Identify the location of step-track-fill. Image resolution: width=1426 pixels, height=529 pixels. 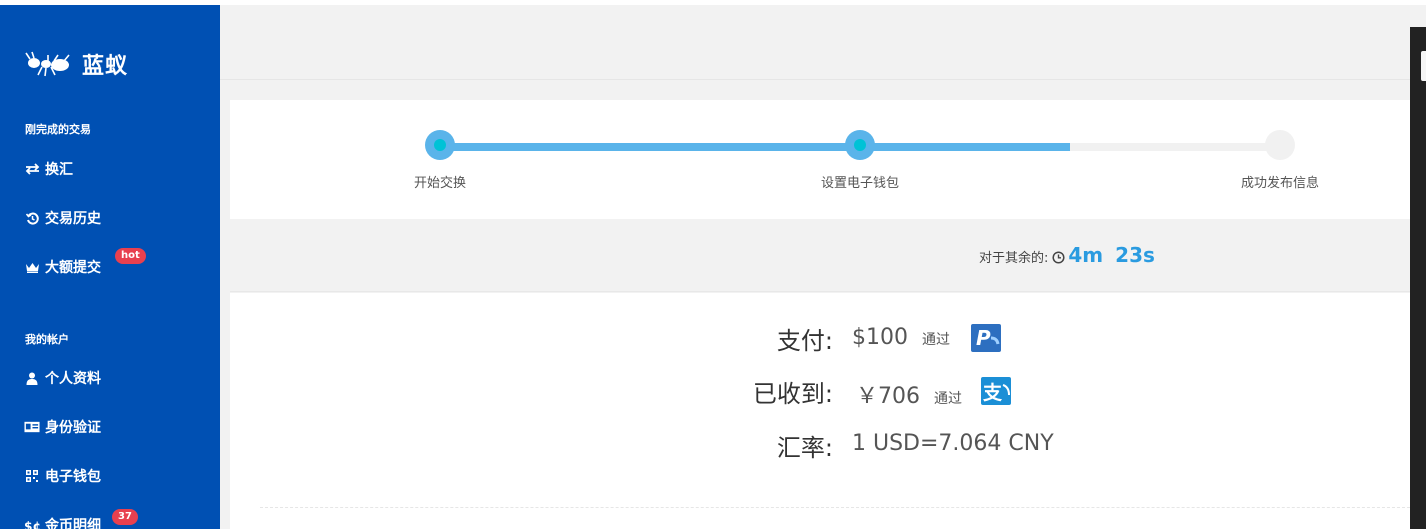
(755, 147).